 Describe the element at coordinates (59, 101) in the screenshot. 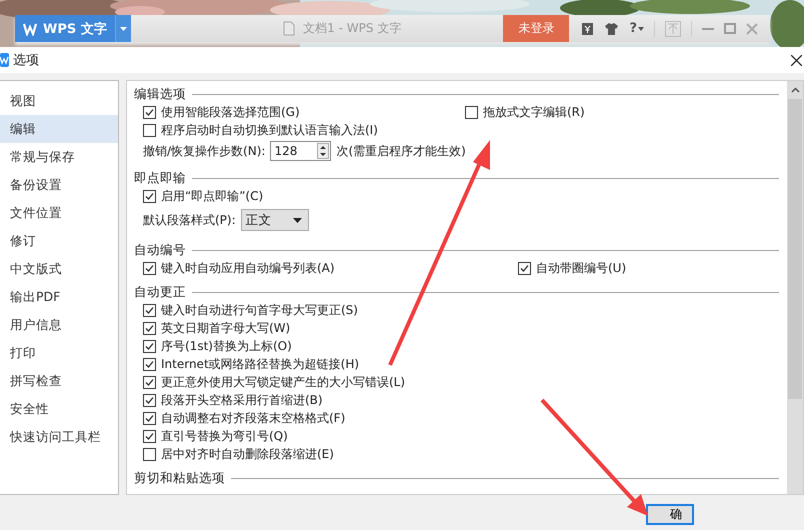

I see `sidebar-item: 视图` at that location.